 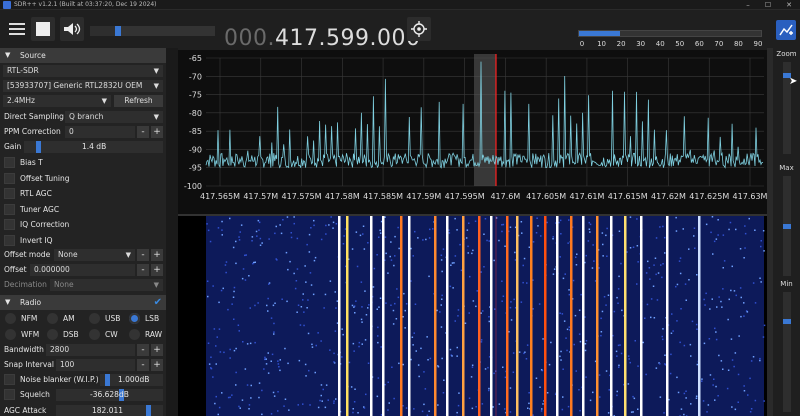 What do you see at coordinates (143, 132) in the screenshot?
I see `ppm-decrement-button: -` at bounding box center [143, 132].